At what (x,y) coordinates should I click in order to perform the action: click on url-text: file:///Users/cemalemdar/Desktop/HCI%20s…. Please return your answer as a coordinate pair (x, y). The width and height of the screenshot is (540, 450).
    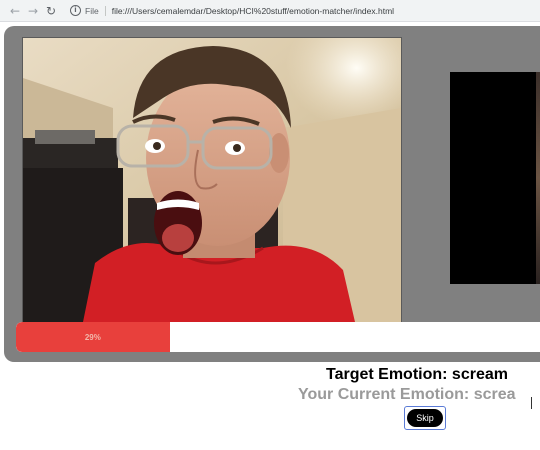
    Looking at the image, I should click on (253, 11).